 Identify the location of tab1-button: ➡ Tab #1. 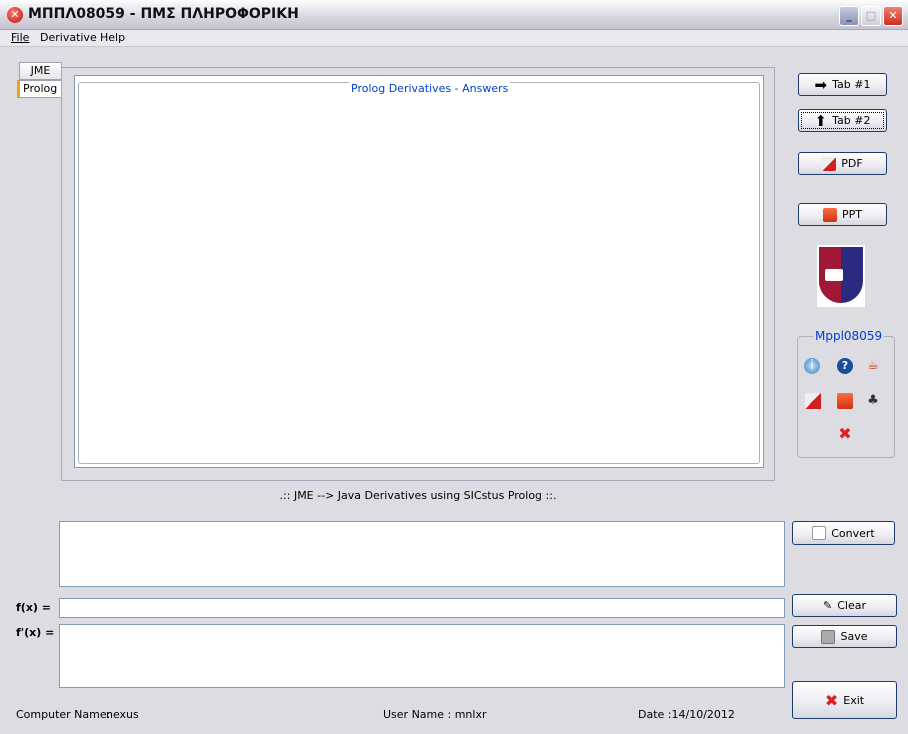
(842, 84).